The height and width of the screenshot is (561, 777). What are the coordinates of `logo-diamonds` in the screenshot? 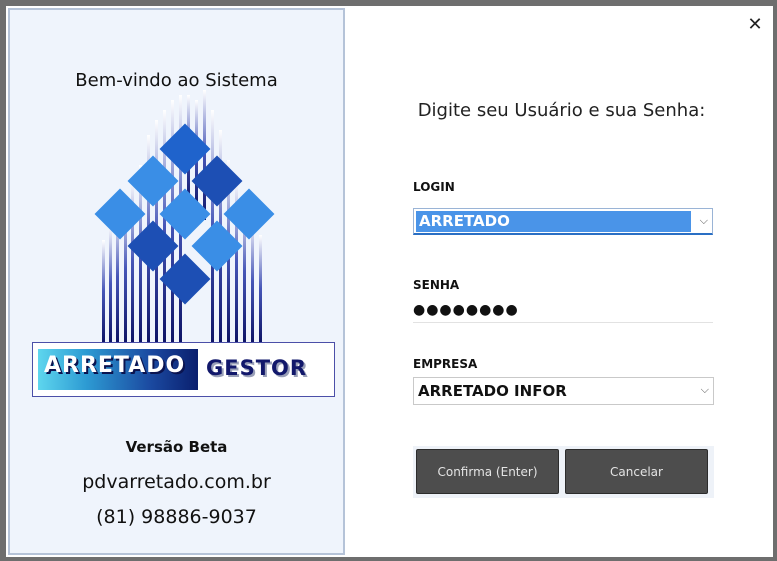 It's located at (184, 214).